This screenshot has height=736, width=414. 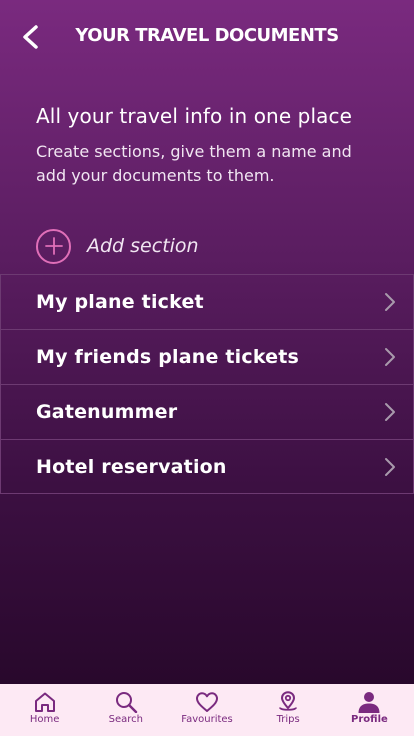 I want to click on tab-home: Home, so click(x=44, y=710).